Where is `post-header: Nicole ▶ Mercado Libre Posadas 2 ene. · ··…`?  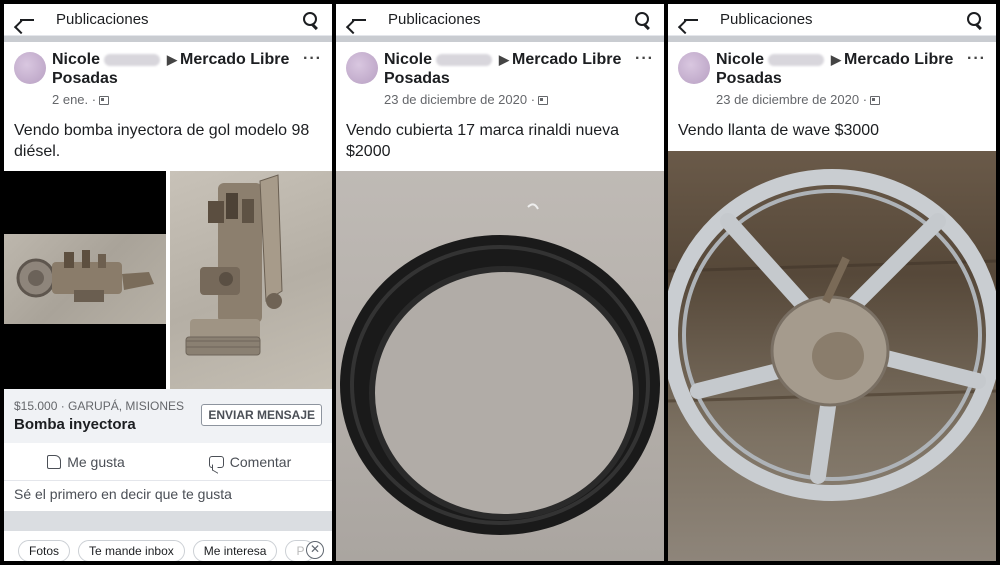
post-header: Nicole ▶ Mercado Libre Posadas 2 ene. · ··… is located at coordinates (168, 78).